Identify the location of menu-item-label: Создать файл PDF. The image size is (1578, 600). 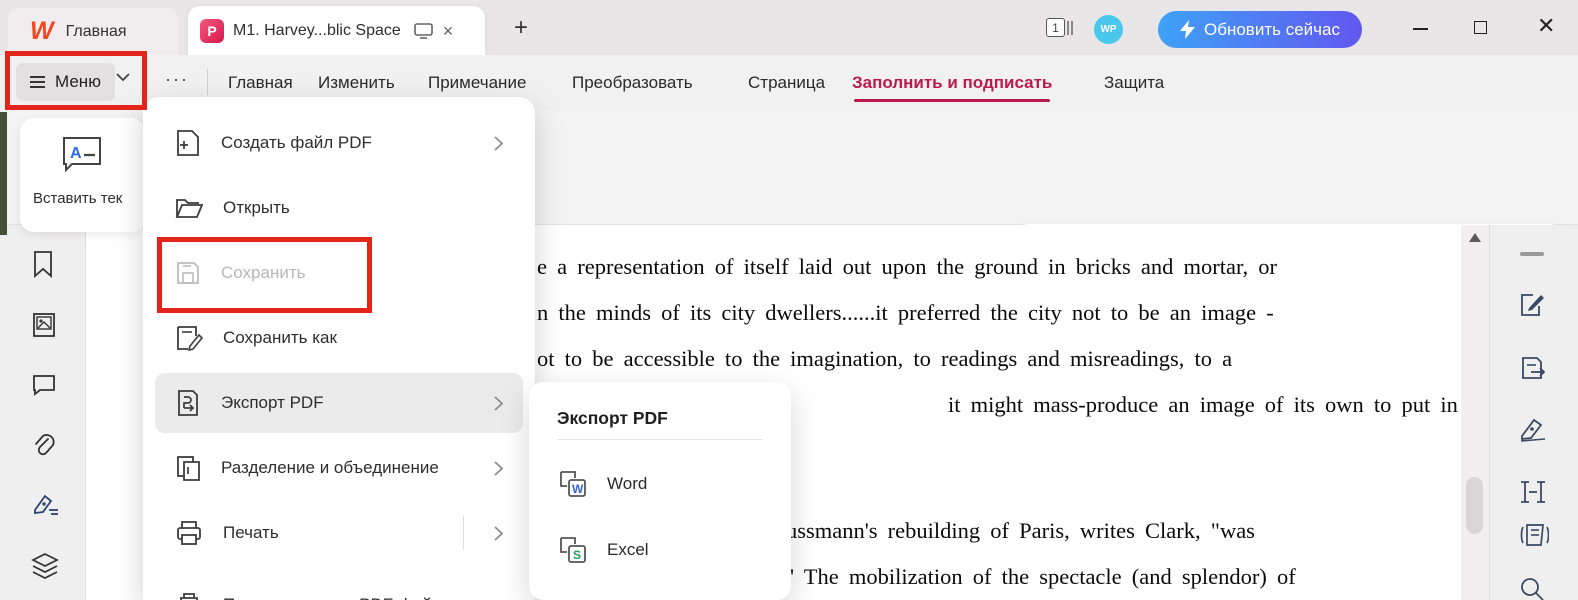
(296, 142).